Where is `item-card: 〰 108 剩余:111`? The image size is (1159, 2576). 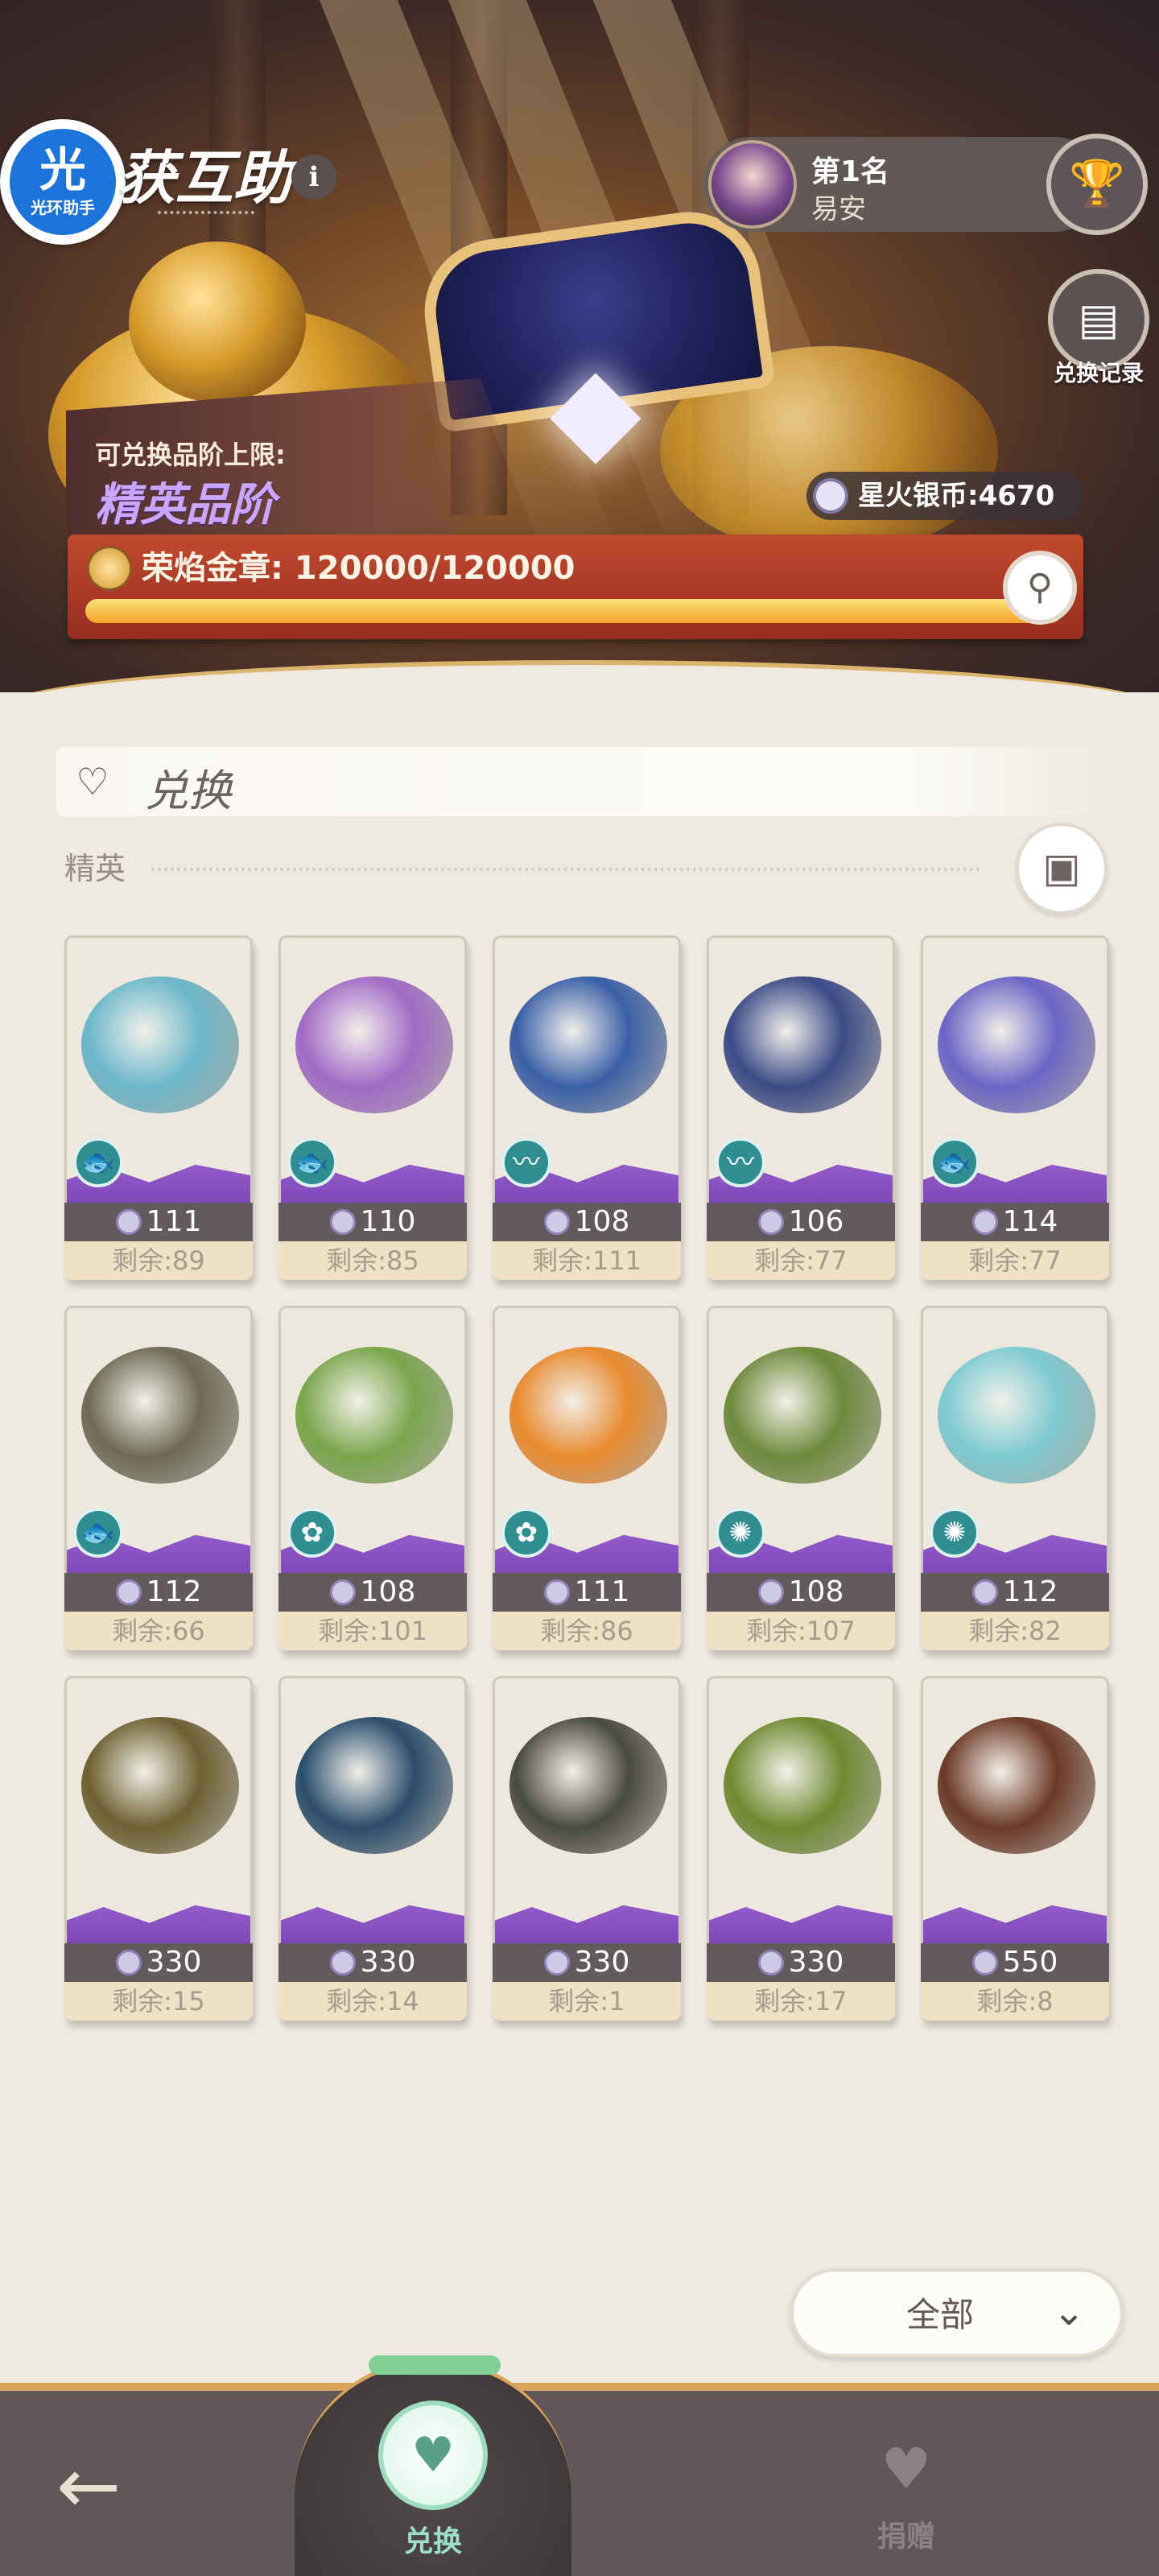 item-card: 〰 108 剩余:111 is located at coordinates (587, 1108).